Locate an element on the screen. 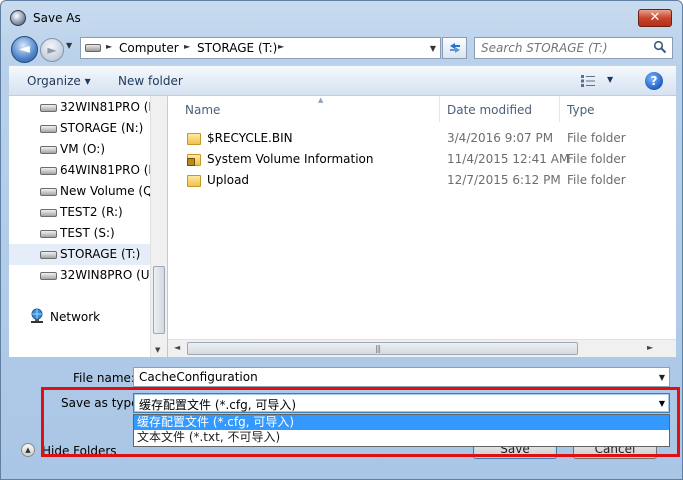  grip-icon: ||| is located at coordinates (378, 348).